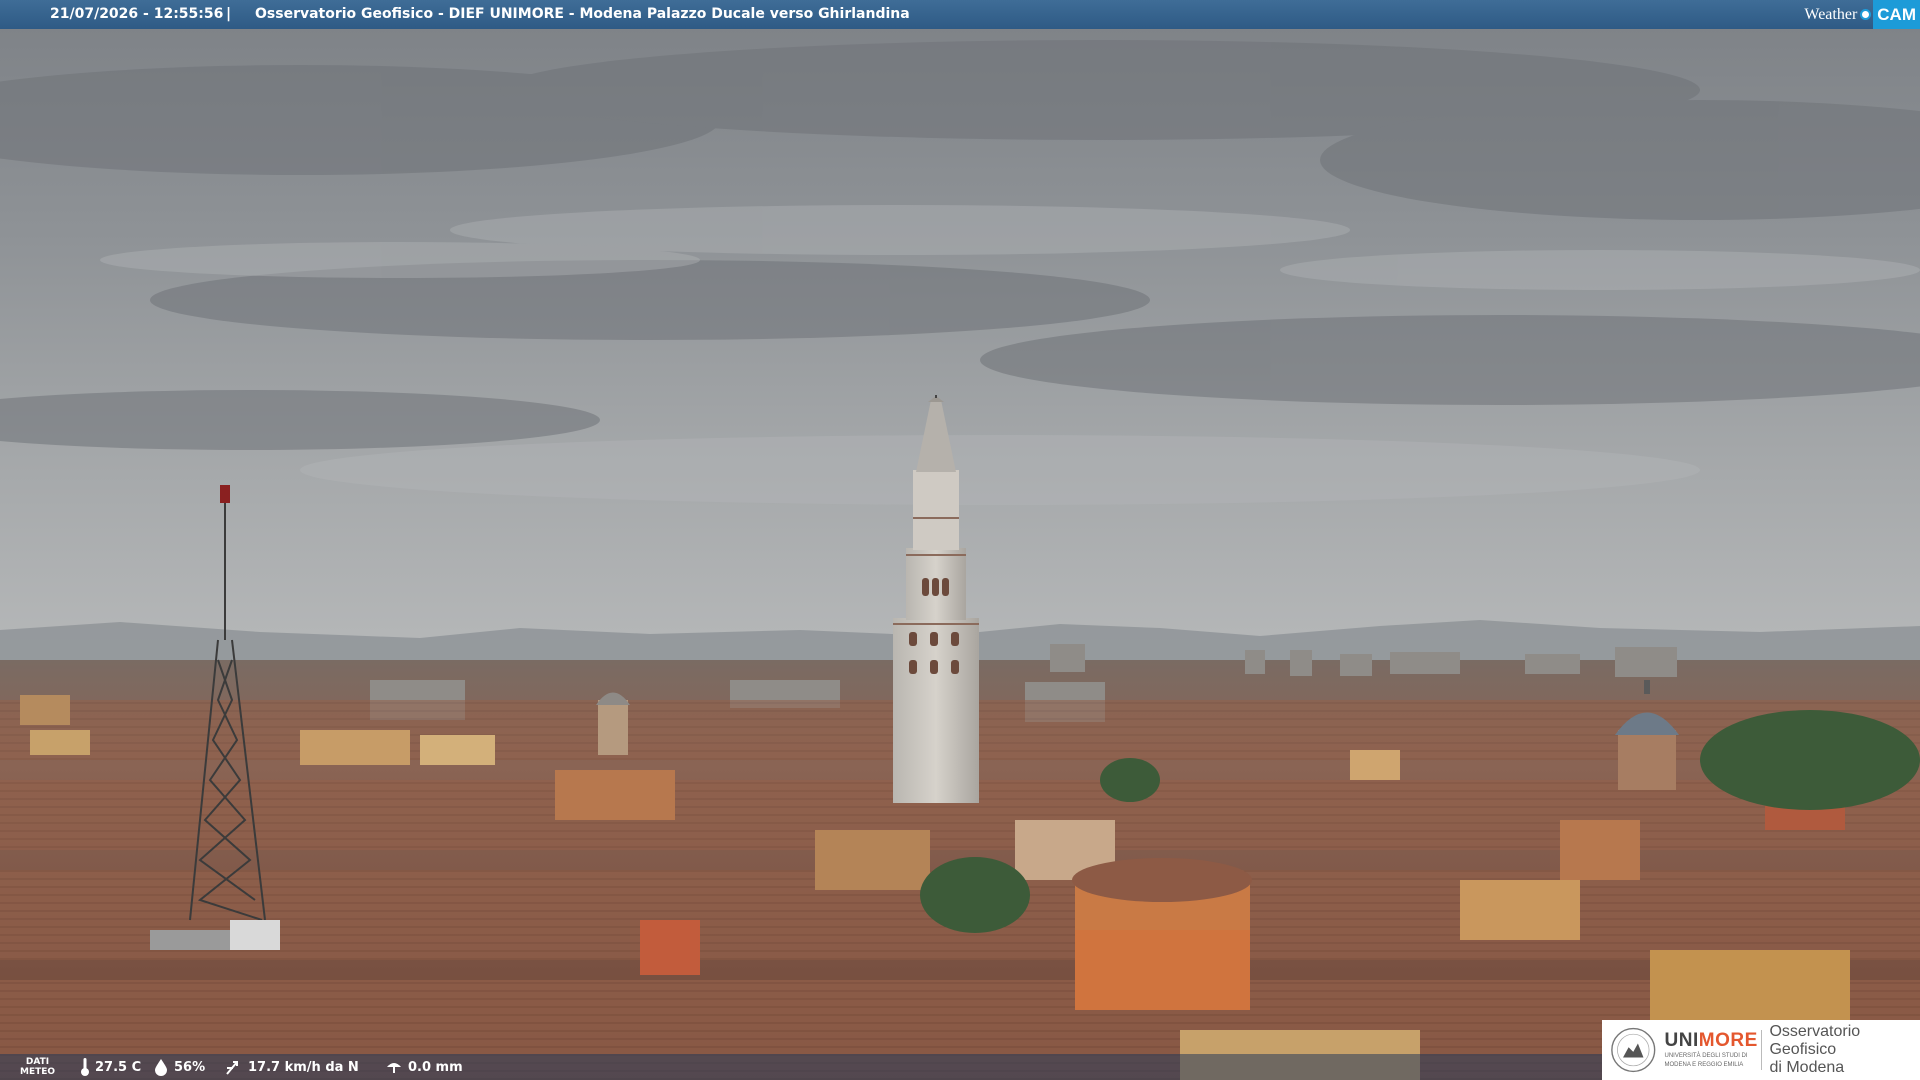 Image resolution: width=1920 pixels, height=1080 pixels. What do you see at coordinates (1896, 14) in the screenshot?
I see `weathercam-logo-cam: CAM` at bounding box center [1896, 14].